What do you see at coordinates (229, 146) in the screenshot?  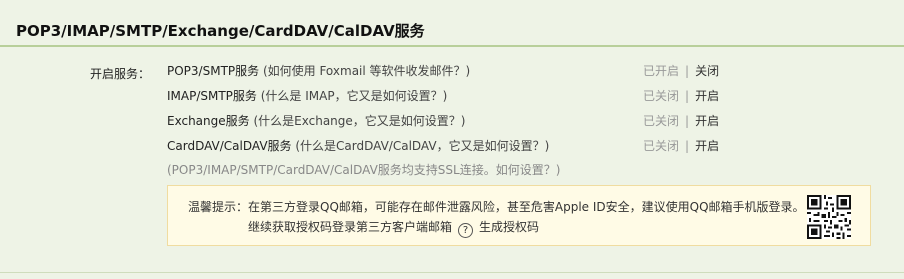 I see `service-name: CardDAV/CalDAV服务` at bounding box center [229, 146].